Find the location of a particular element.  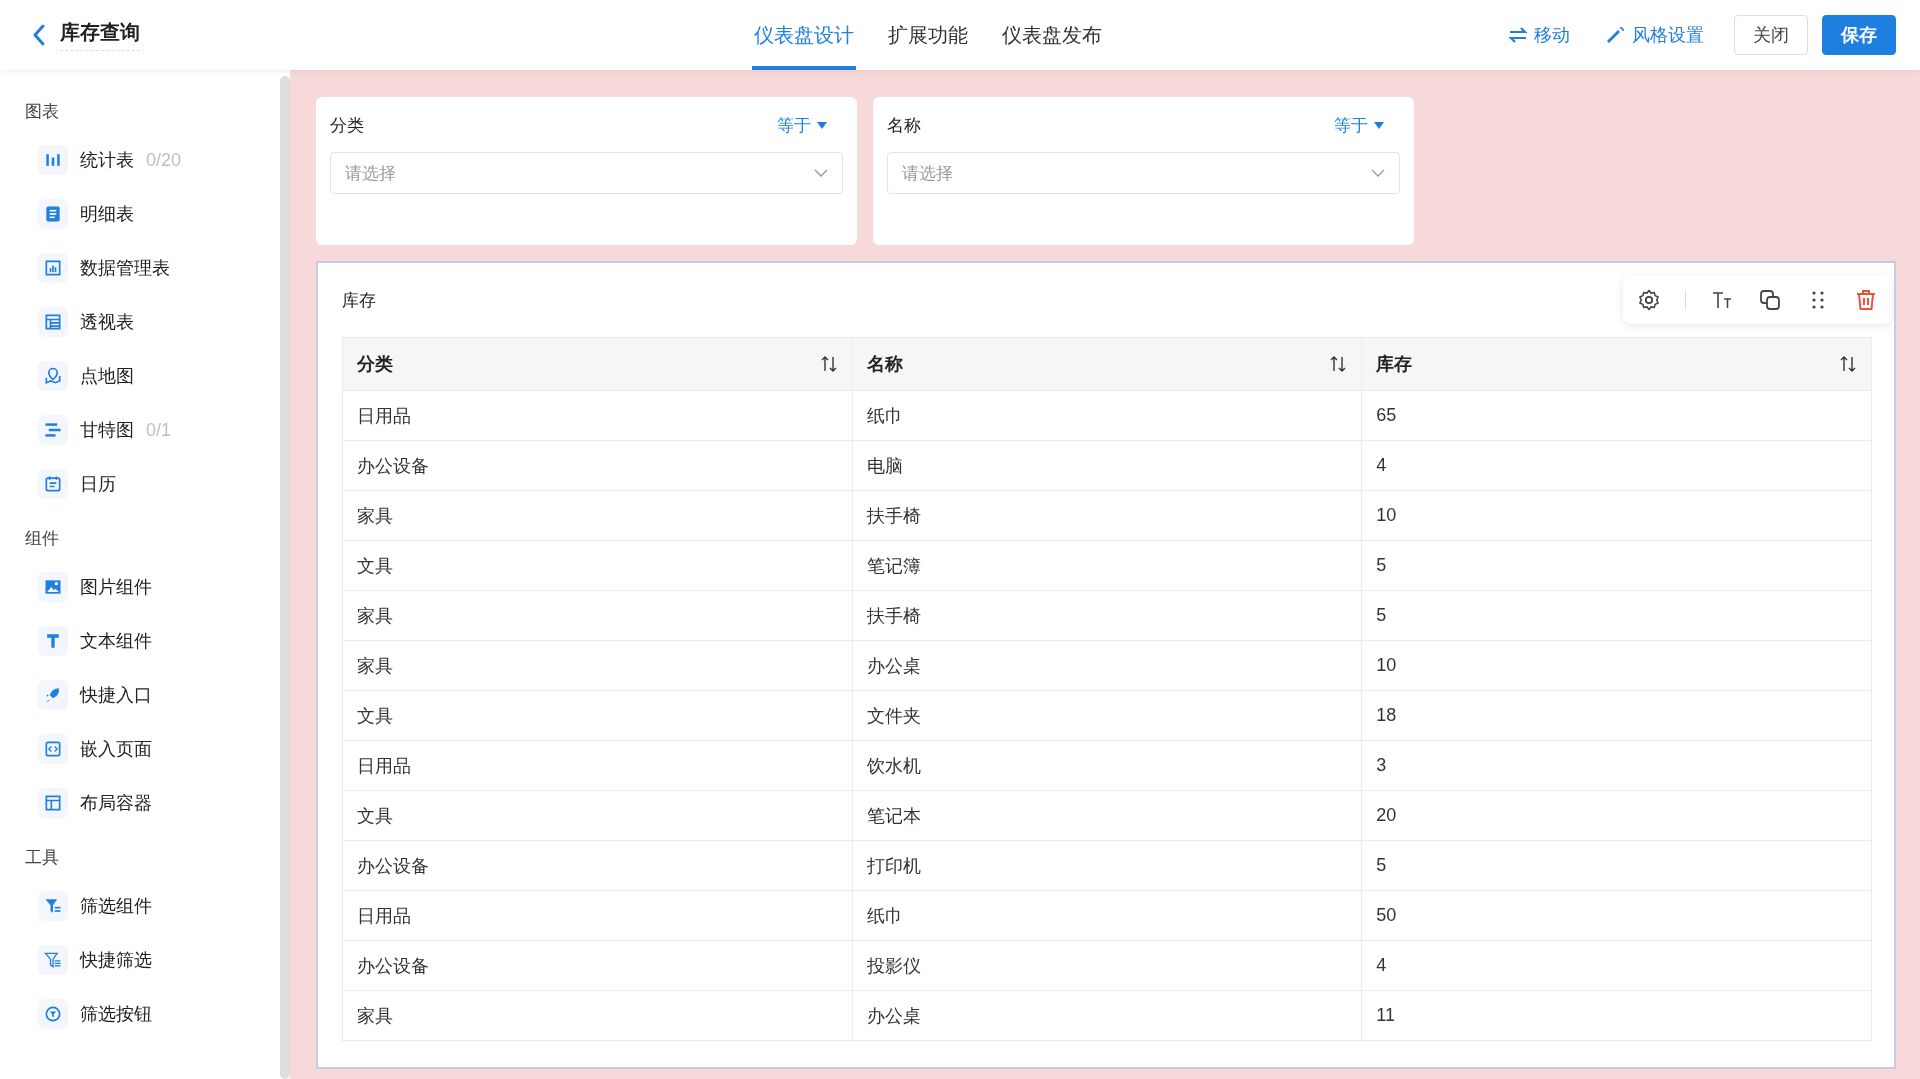

usage-count: 0/20 is located at coordinates (164, 160).